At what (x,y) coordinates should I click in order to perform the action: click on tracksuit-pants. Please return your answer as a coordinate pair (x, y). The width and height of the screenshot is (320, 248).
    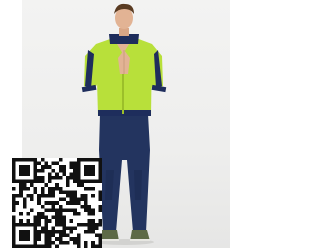
    Looking at the image, I should click on (124, 173).